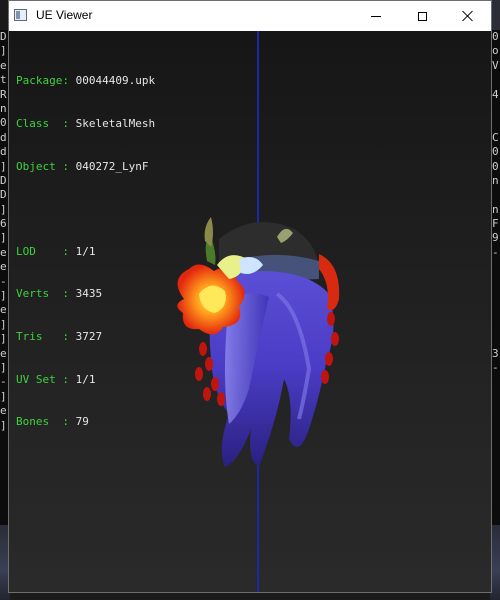 The width and height of the screenshot is (500, 600). Describe the element at coordinates (495, 238) in the screenshot. I see `console-fragment: 9` at that location.